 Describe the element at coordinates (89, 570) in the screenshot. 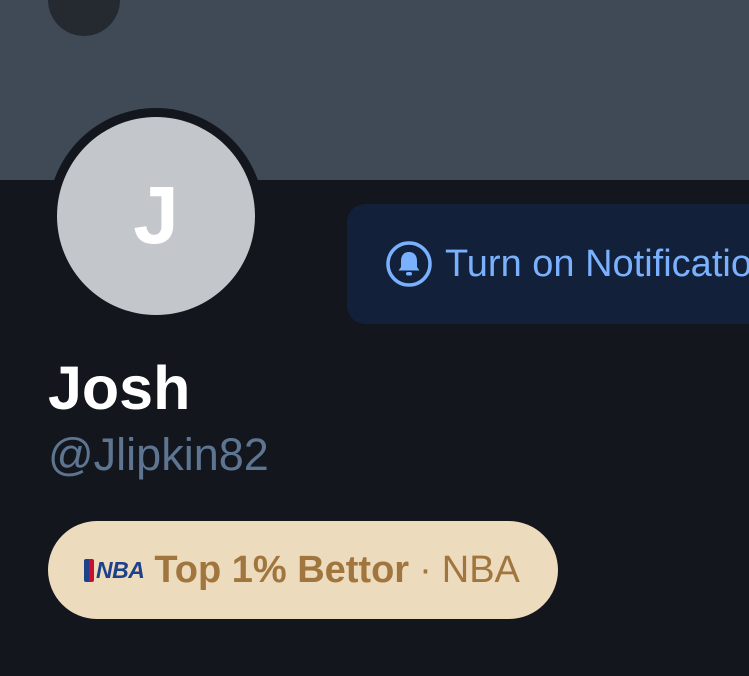

I see `nba-logoman-icon` at that location.